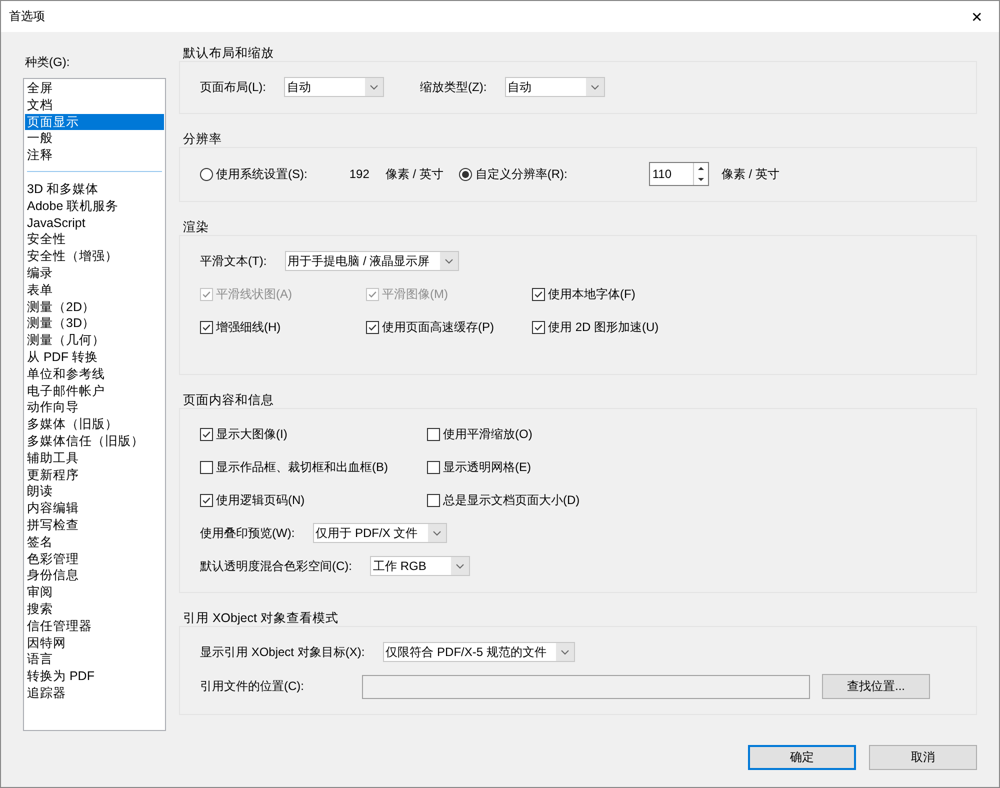 Image resolution: width=1000 pixels, height=788 pixels. What do you see at coordinates (420, 566) in the screenshot?
I see `dropdown: 工作 RGB` at bounding box center [420, 566].